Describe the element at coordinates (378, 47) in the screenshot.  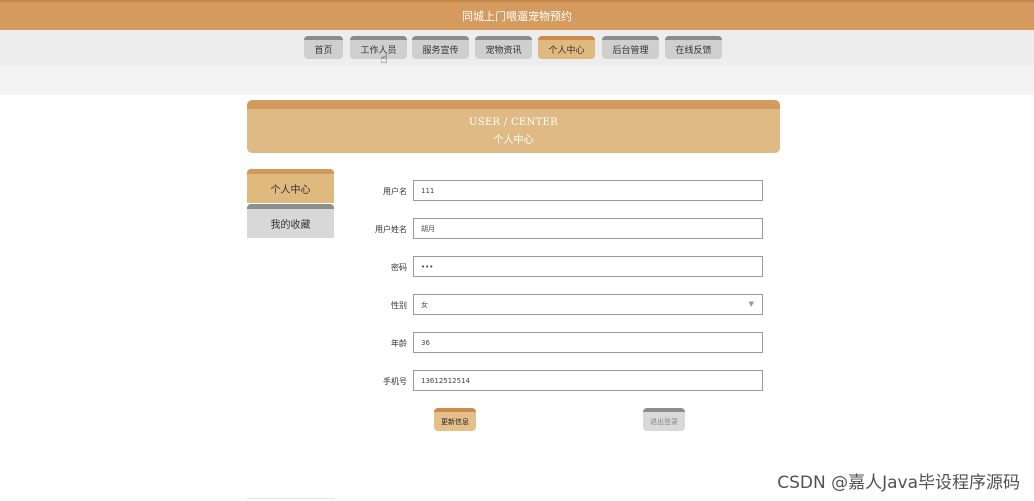
I see `nav-staff: 工作人员` at that location.